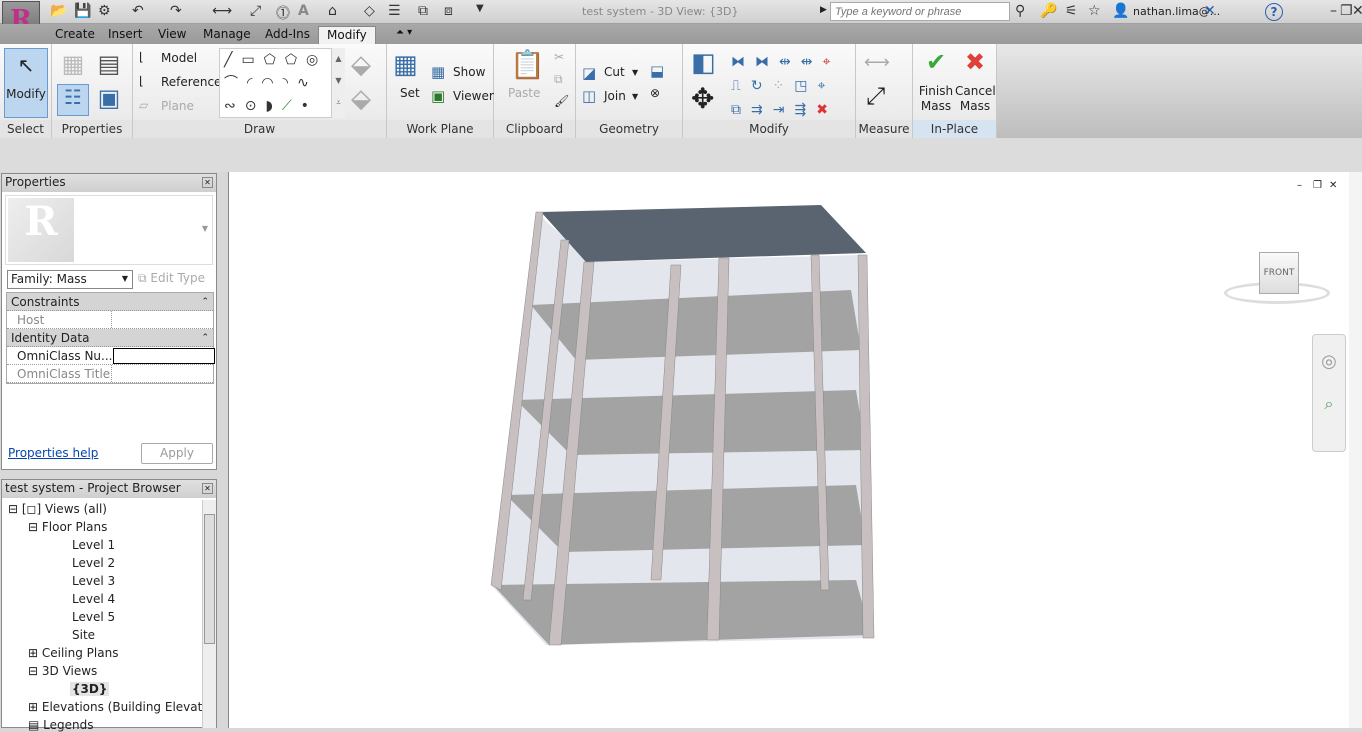 The image size is (1362, 732). What do you see at coordinates (235, 83) in the screenshot?
I see `arc-3pt-icon: ⌒` at bounding box center [235, 83].